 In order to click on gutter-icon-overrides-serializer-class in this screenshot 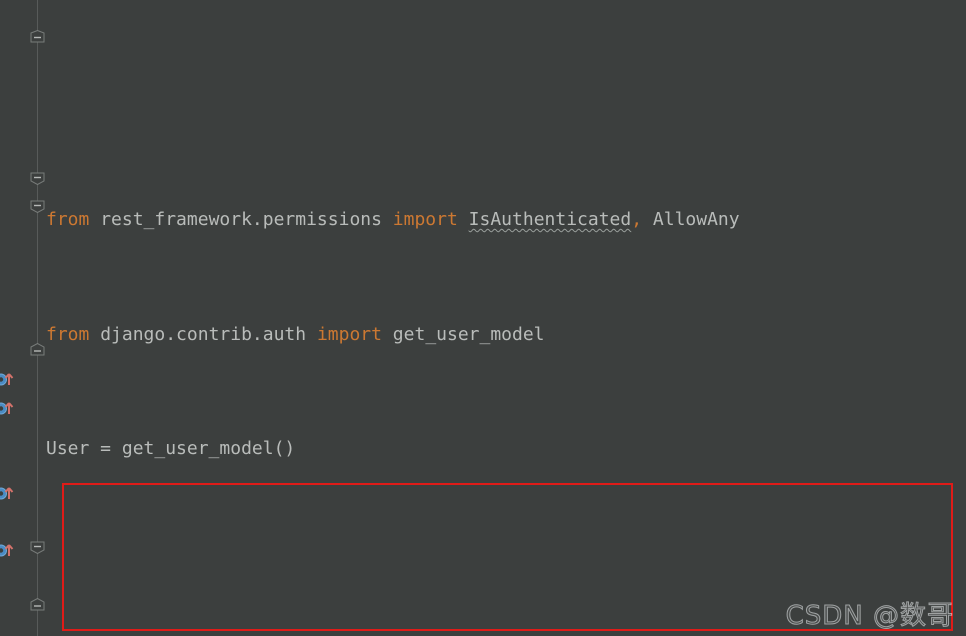, I will do `click(8, 408)`.